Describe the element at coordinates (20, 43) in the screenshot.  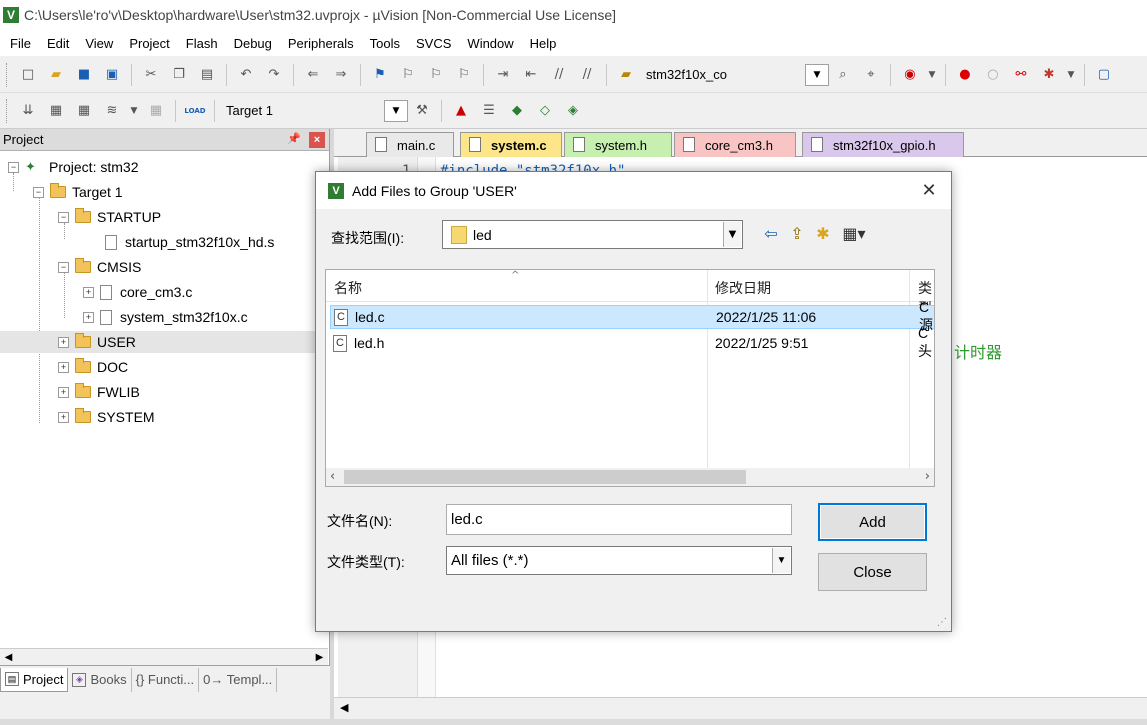
I see `menu-file: File` at that location.